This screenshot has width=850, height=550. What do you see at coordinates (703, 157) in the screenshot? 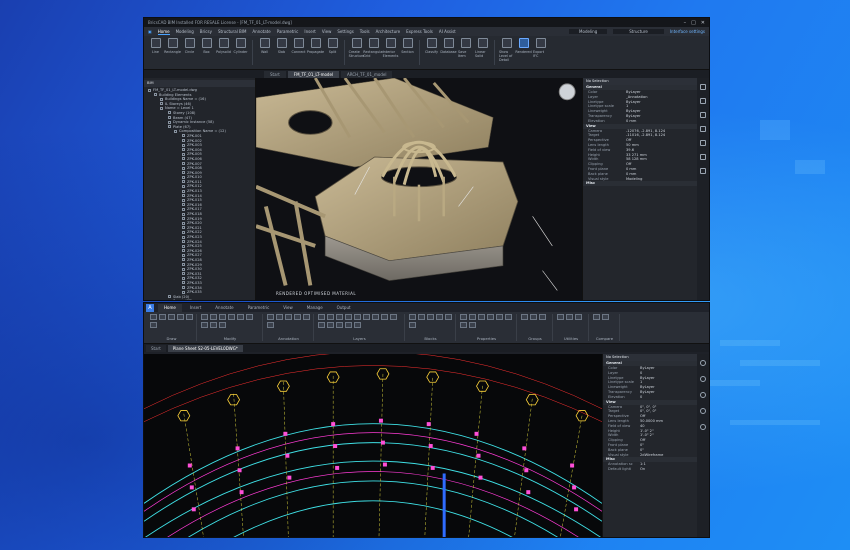
I see `sheets-icon` at bounding box center [703, 157].